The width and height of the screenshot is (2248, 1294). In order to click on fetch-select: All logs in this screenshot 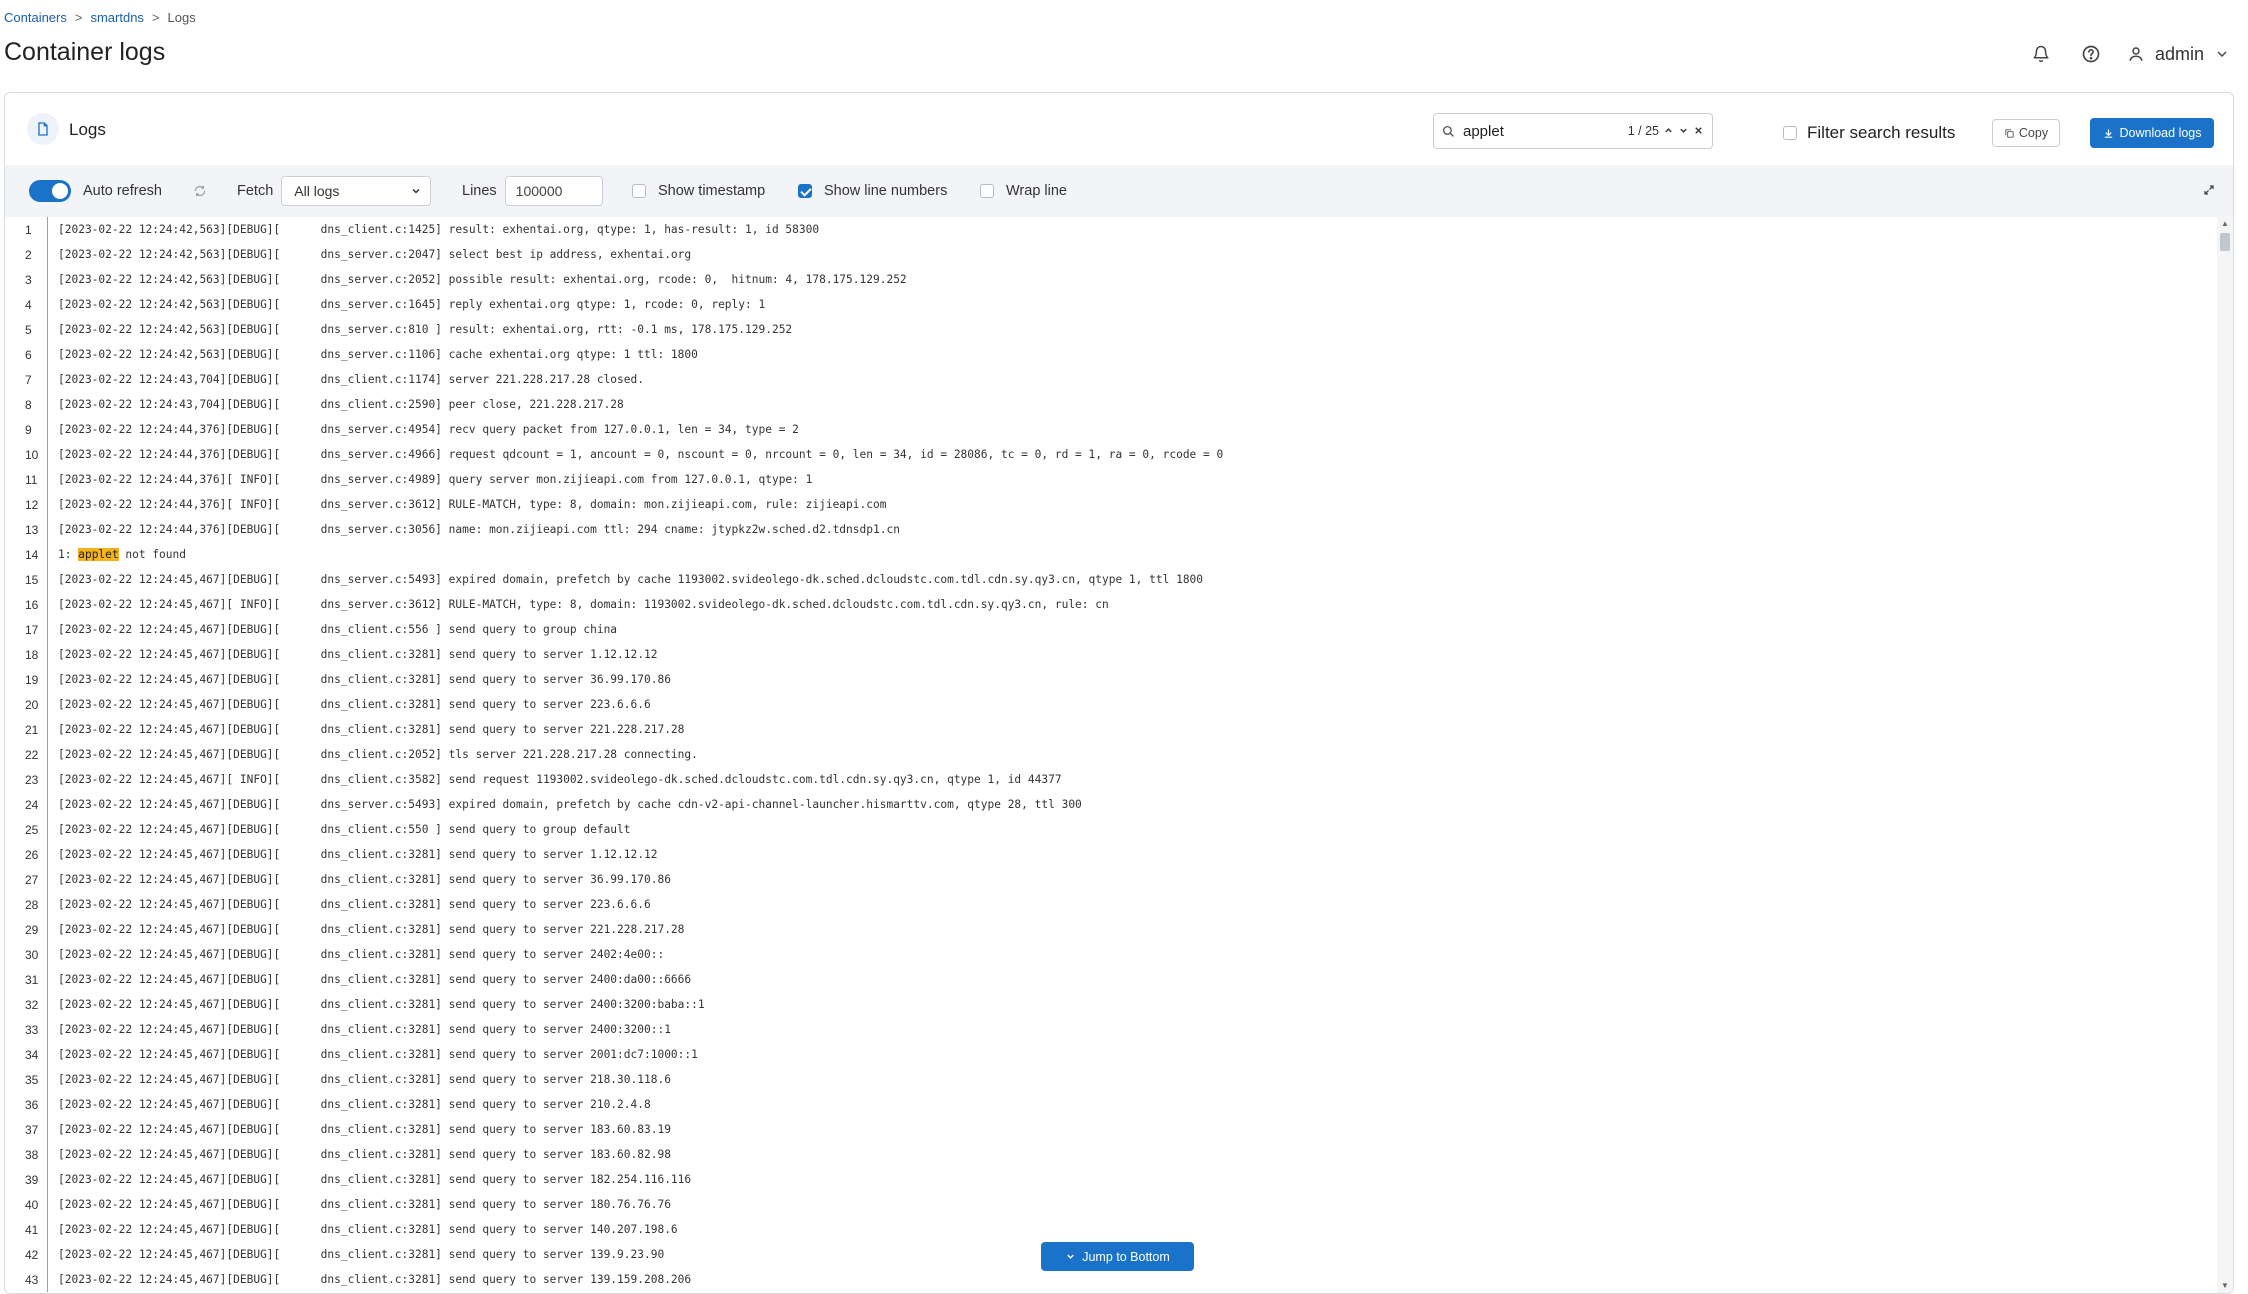, I will do `click(356, 191)`.